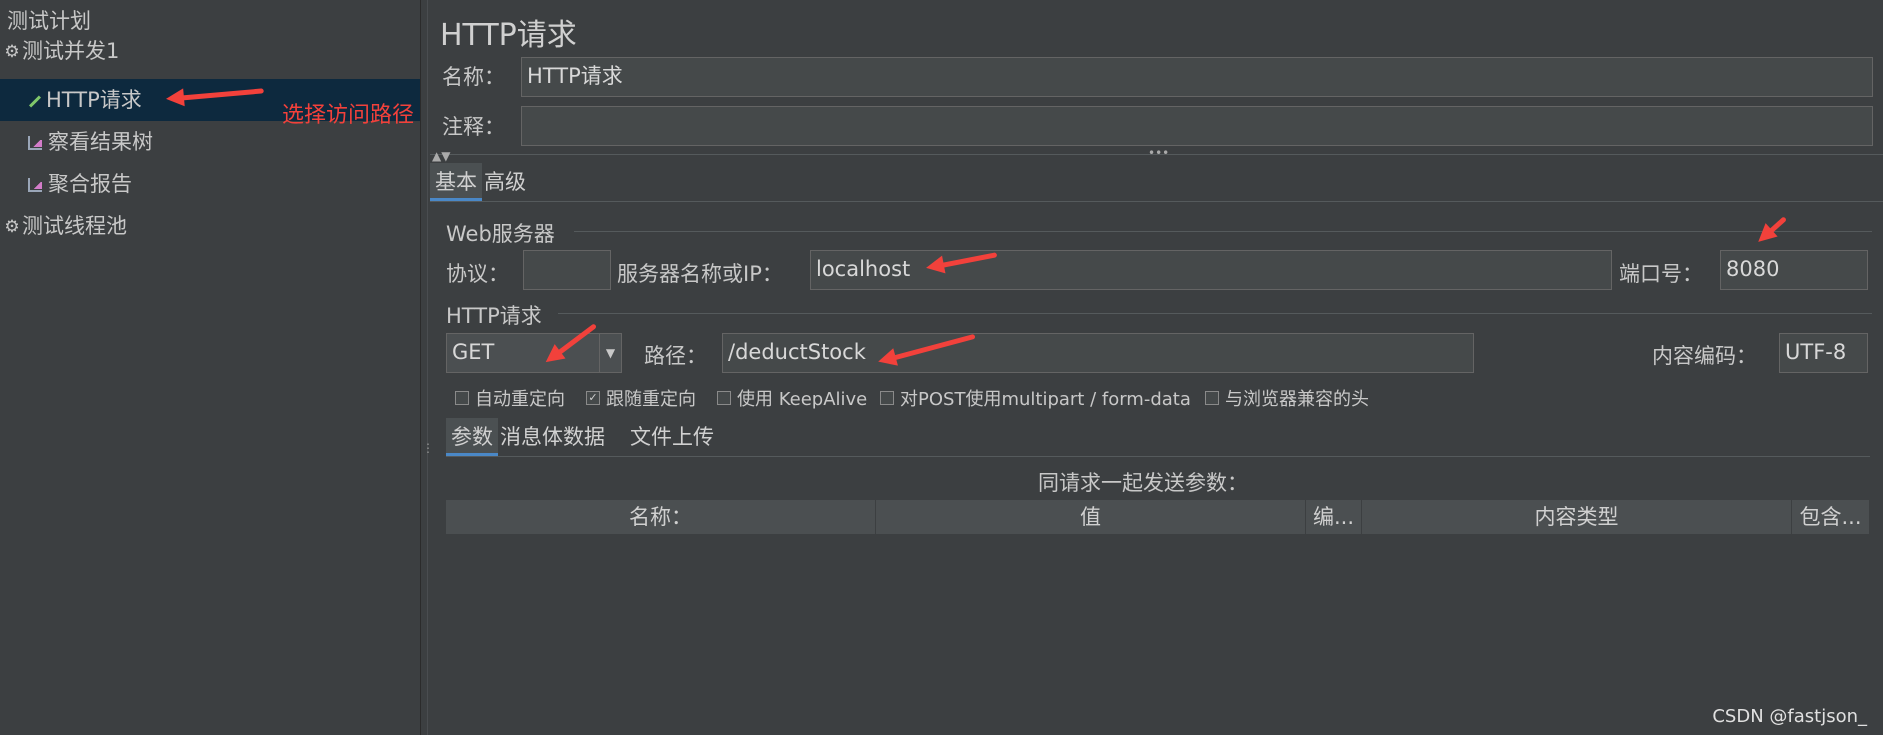  I want to click on annotation-text: 选择访问路径, so click(348, 115).